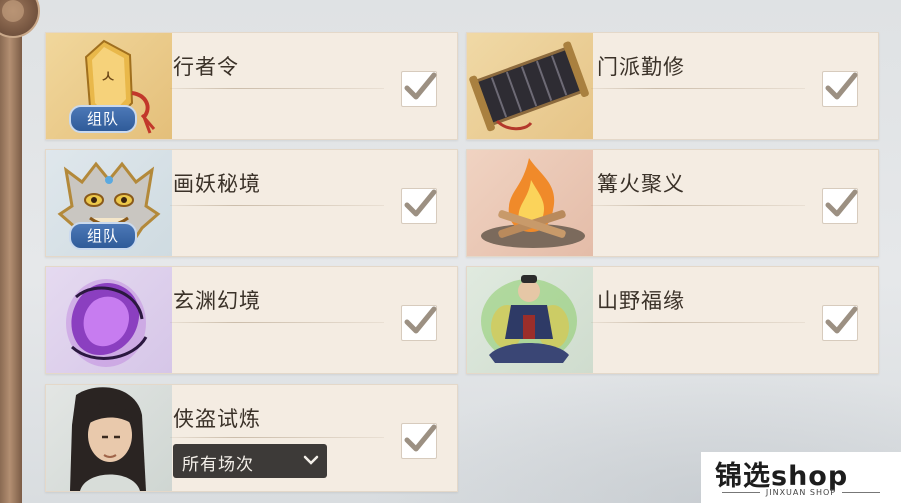 The width and height of the screenshot is (901, 503). Describe the element at coordinates (530, 203) in the screenshot. I see `bonfire-icon` at that location.